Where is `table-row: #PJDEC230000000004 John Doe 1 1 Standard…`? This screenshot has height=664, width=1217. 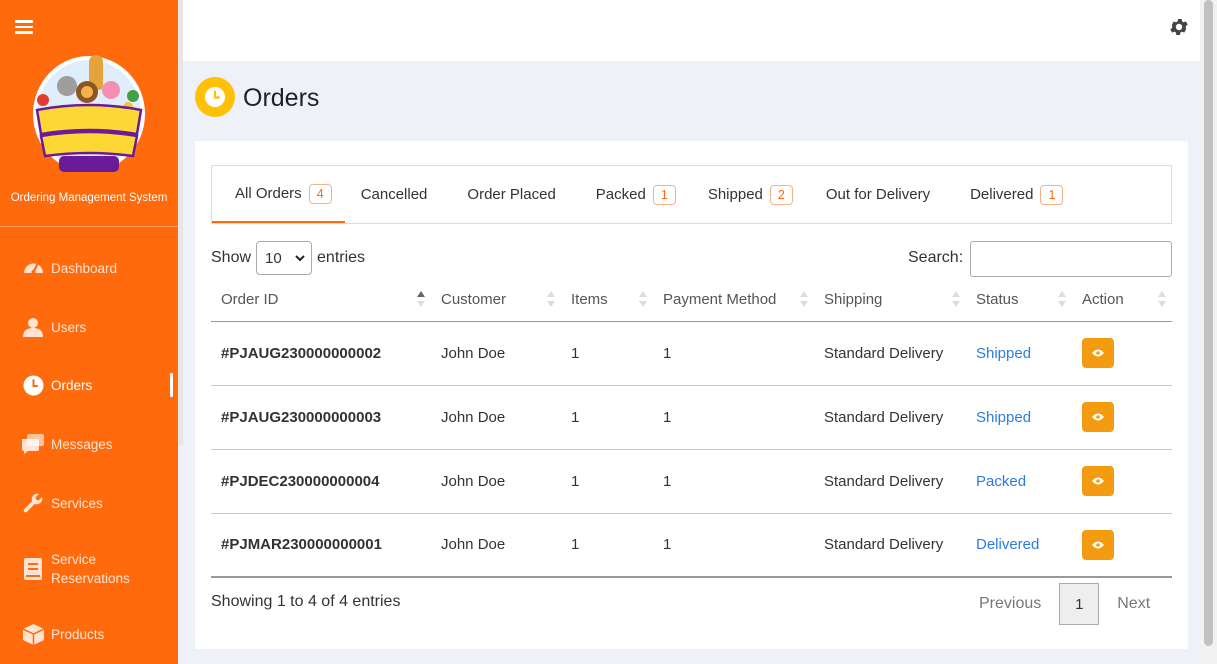
table-row: #PJDEC230000000004 John Doe 1 1 Standard… is located at coordinates (691, 481).